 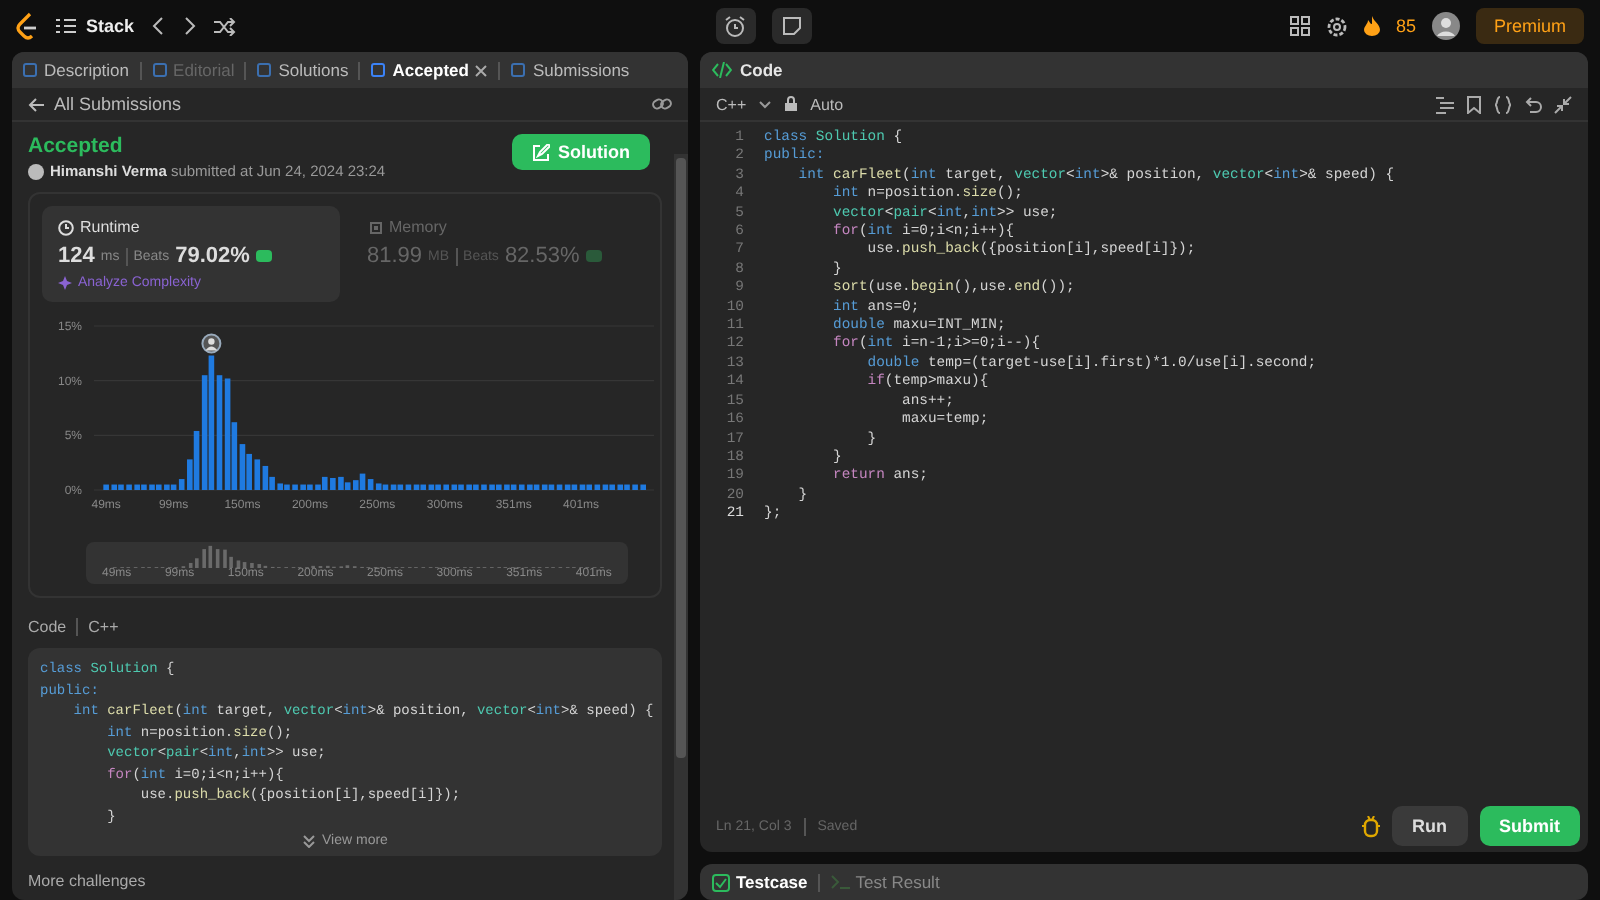 I want to click on beats-percent: 82.53%, so click(x=542, y=256).